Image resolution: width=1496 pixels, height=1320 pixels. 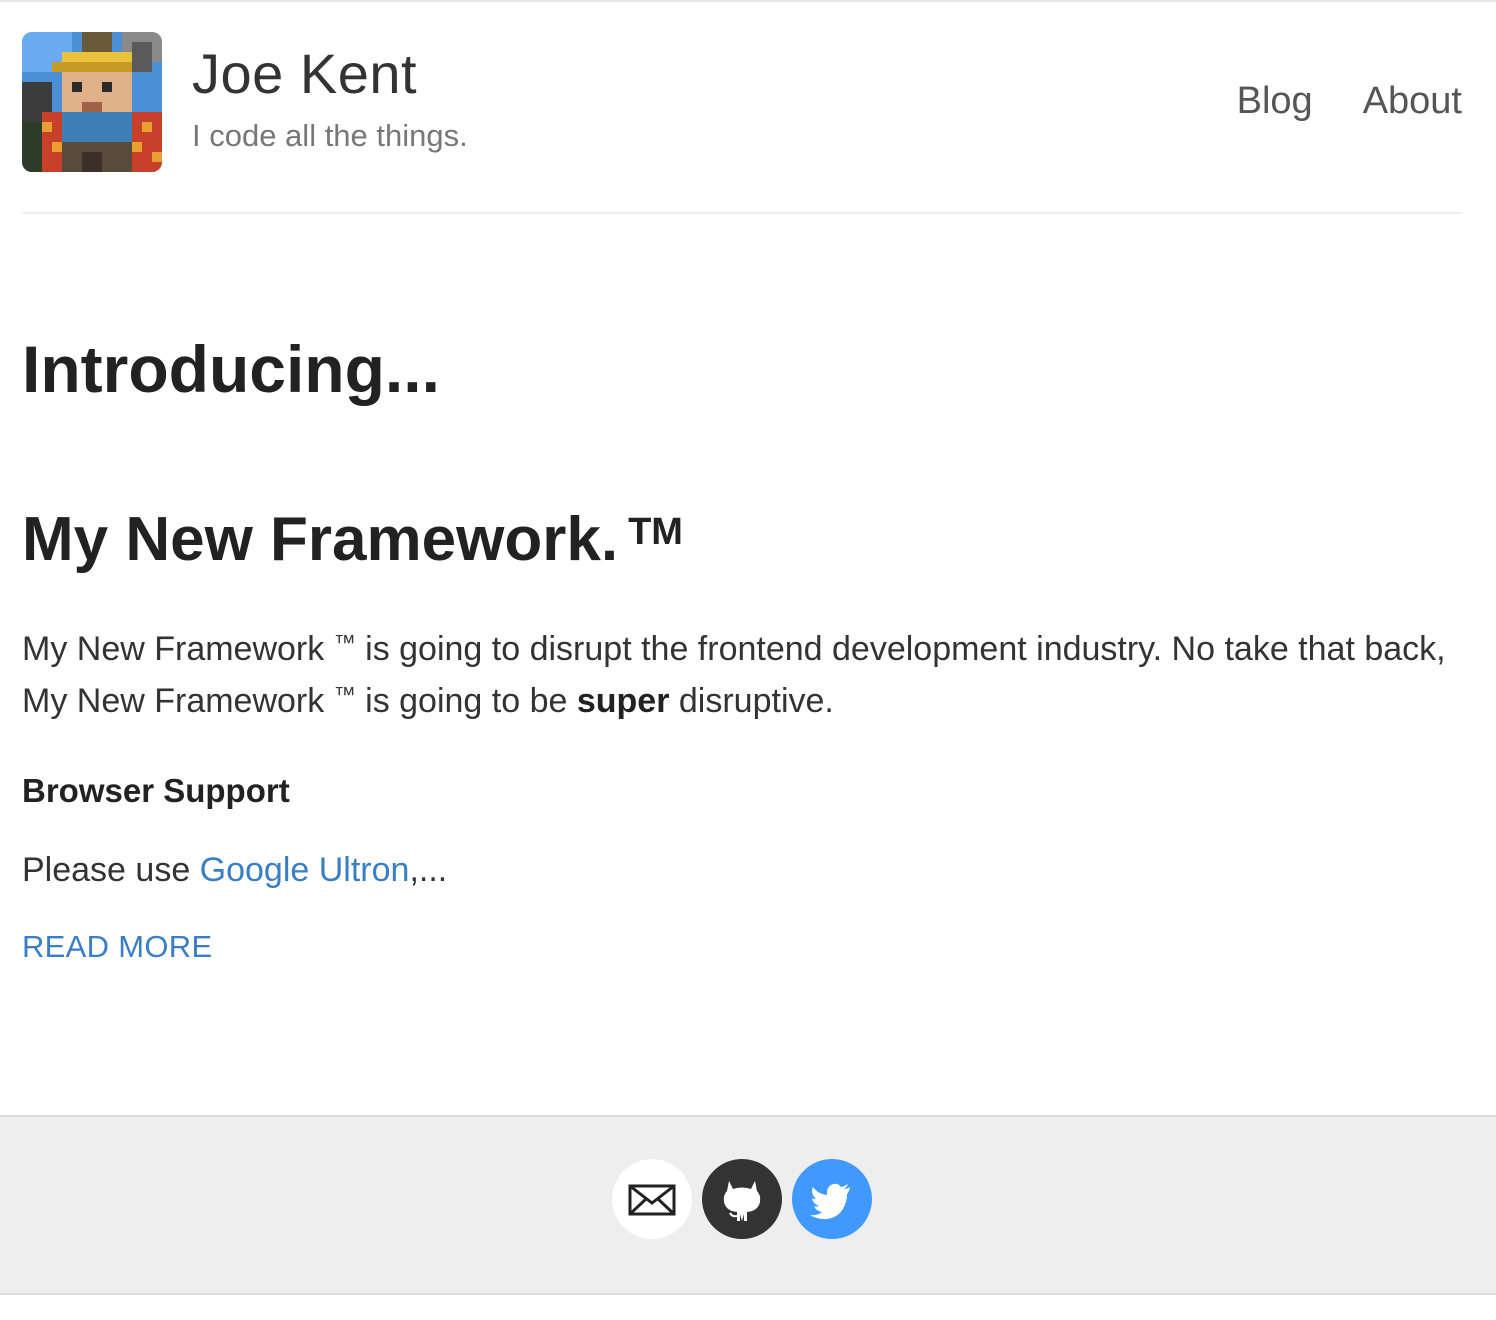 What do you see at coordinates (156, 790) in the screenshot?
I see `browser-support-heading: Browser Support` at bounding box center [156, 790].